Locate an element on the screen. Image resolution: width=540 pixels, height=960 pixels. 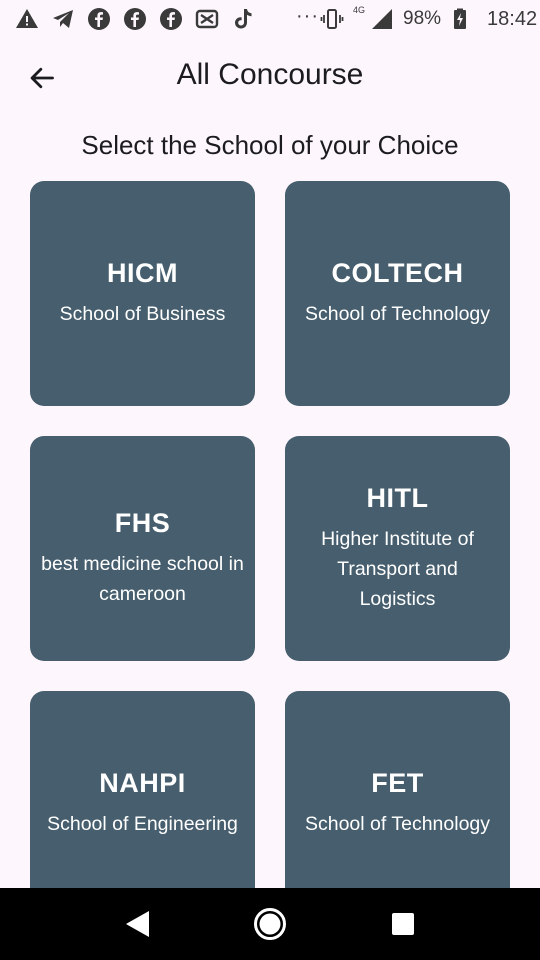
alert-triangle-icon is located at coordinates (27, 19).